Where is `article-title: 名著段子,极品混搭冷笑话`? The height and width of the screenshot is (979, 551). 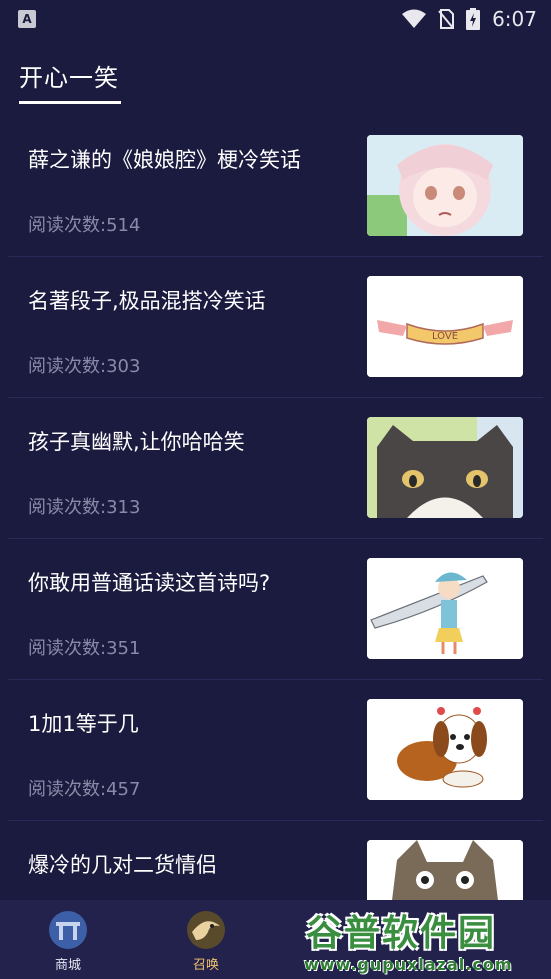
article-title: 名著段子,极品混搭冷笑话 is located at coordinates (147, 301).